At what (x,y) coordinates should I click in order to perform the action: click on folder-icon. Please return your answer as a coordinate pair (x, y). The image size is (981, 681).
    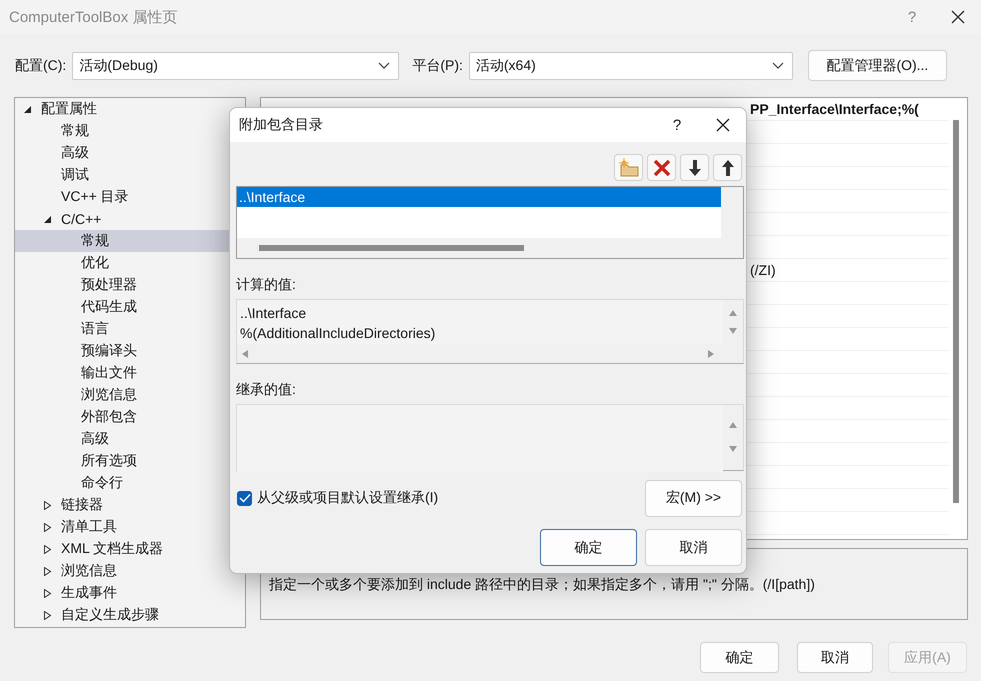
    Looking at the image, I should click on (629, 168).